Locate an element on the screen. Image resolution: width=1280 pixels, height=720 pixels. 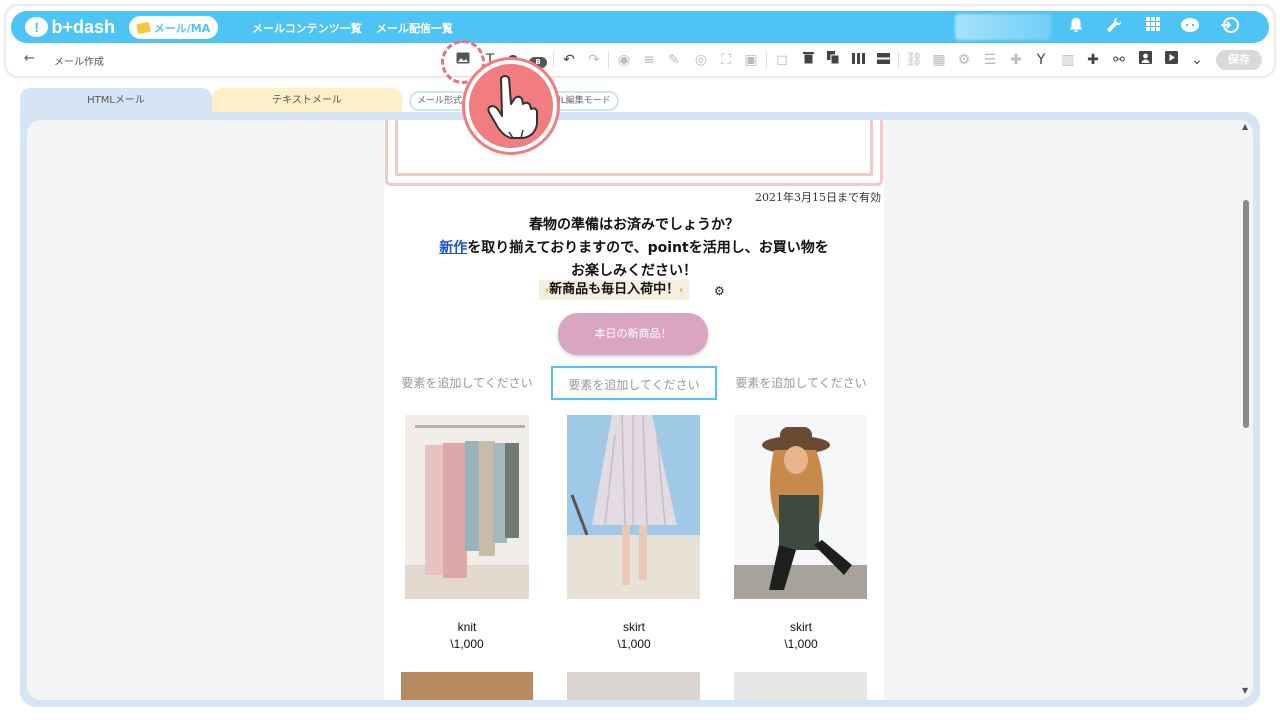
tab-text-mail: テキストメール is located at coordinates (307, 101).